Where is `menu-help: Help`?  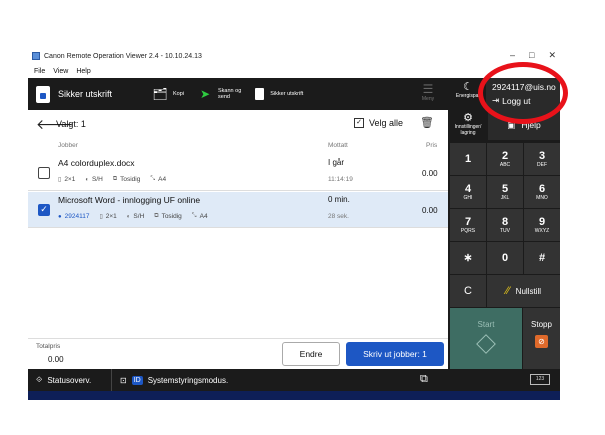 menu-help: Help is located at coordinates (83, 71).